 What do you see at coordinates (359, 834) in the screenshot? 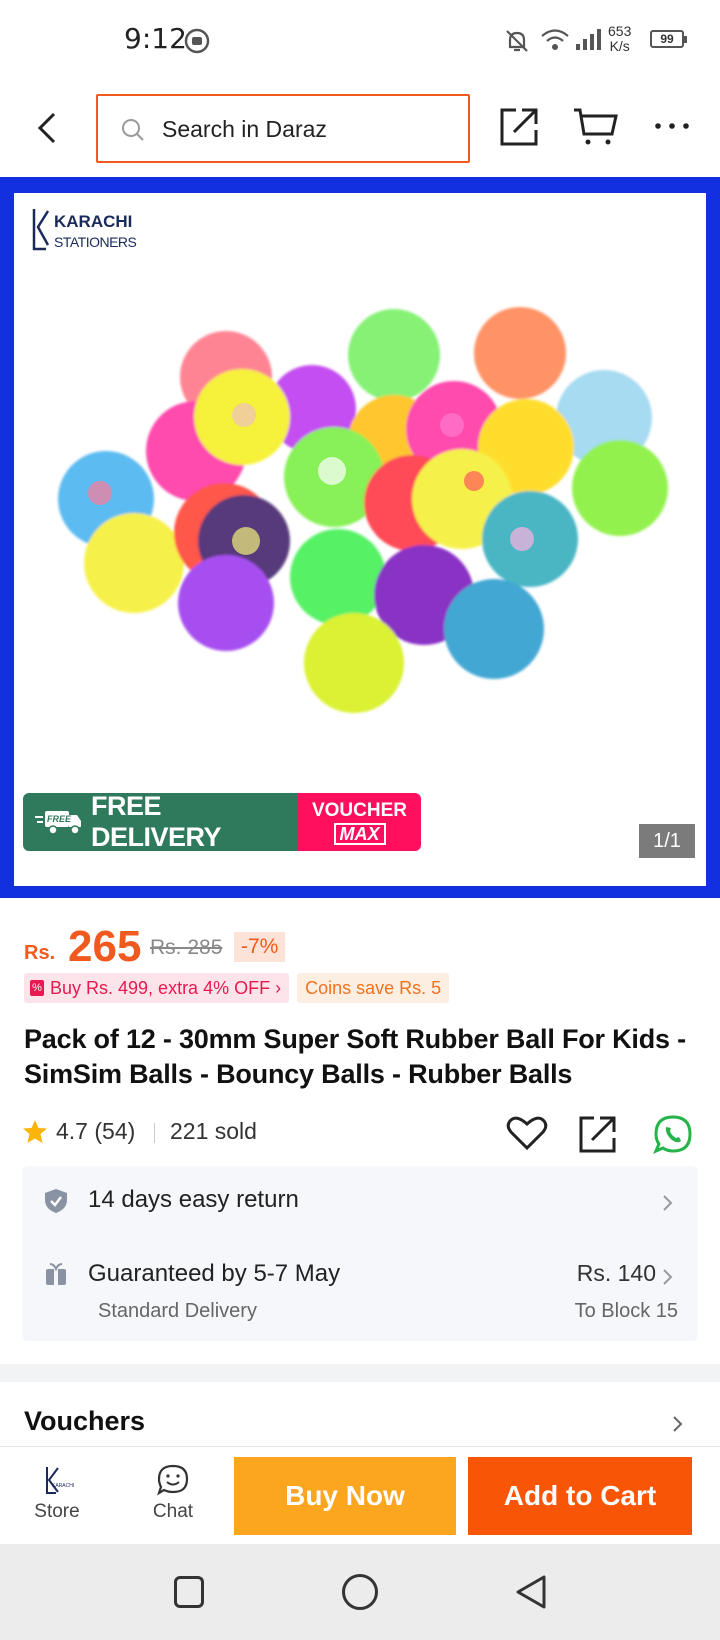
I see `voucher-max-line2: MAX` at bounding box center [359, 834].